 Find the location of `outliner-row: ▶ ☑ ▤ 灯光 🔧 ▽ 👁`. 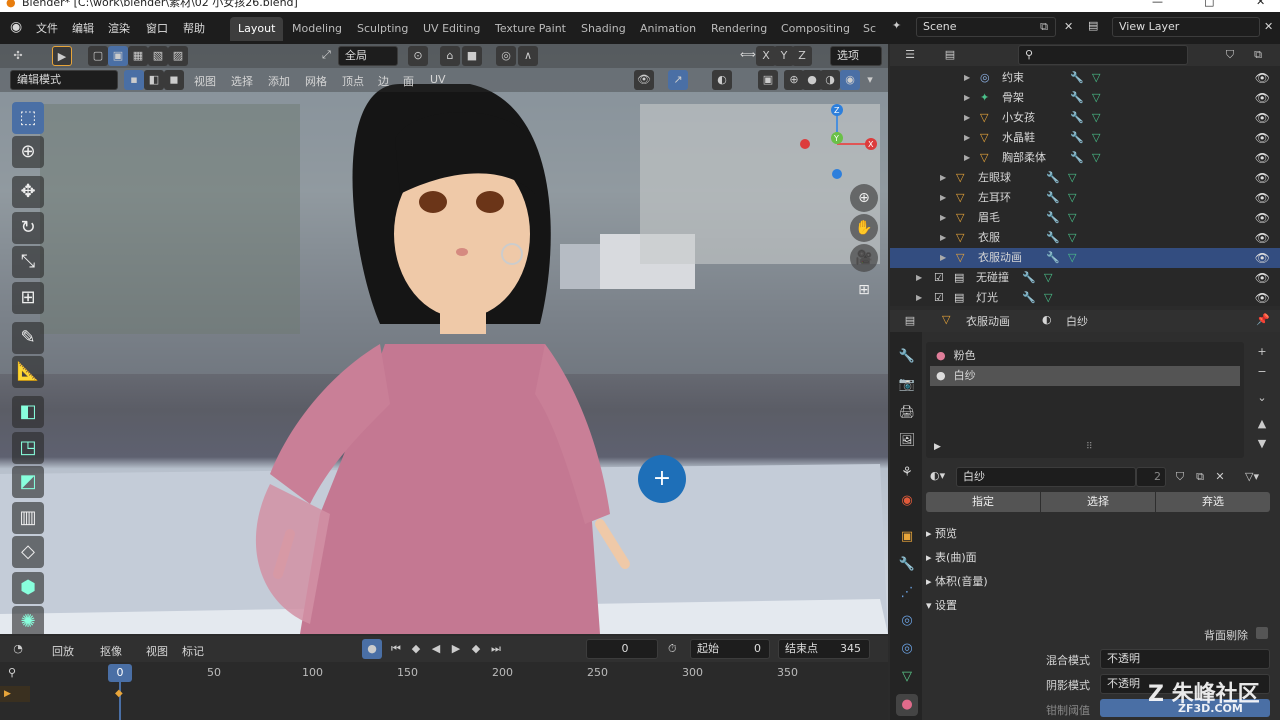

outliner-row: ▶ ☑ ▤ 灯光 🔧 ▽ 👁 is located at coordinates (1085, 298).